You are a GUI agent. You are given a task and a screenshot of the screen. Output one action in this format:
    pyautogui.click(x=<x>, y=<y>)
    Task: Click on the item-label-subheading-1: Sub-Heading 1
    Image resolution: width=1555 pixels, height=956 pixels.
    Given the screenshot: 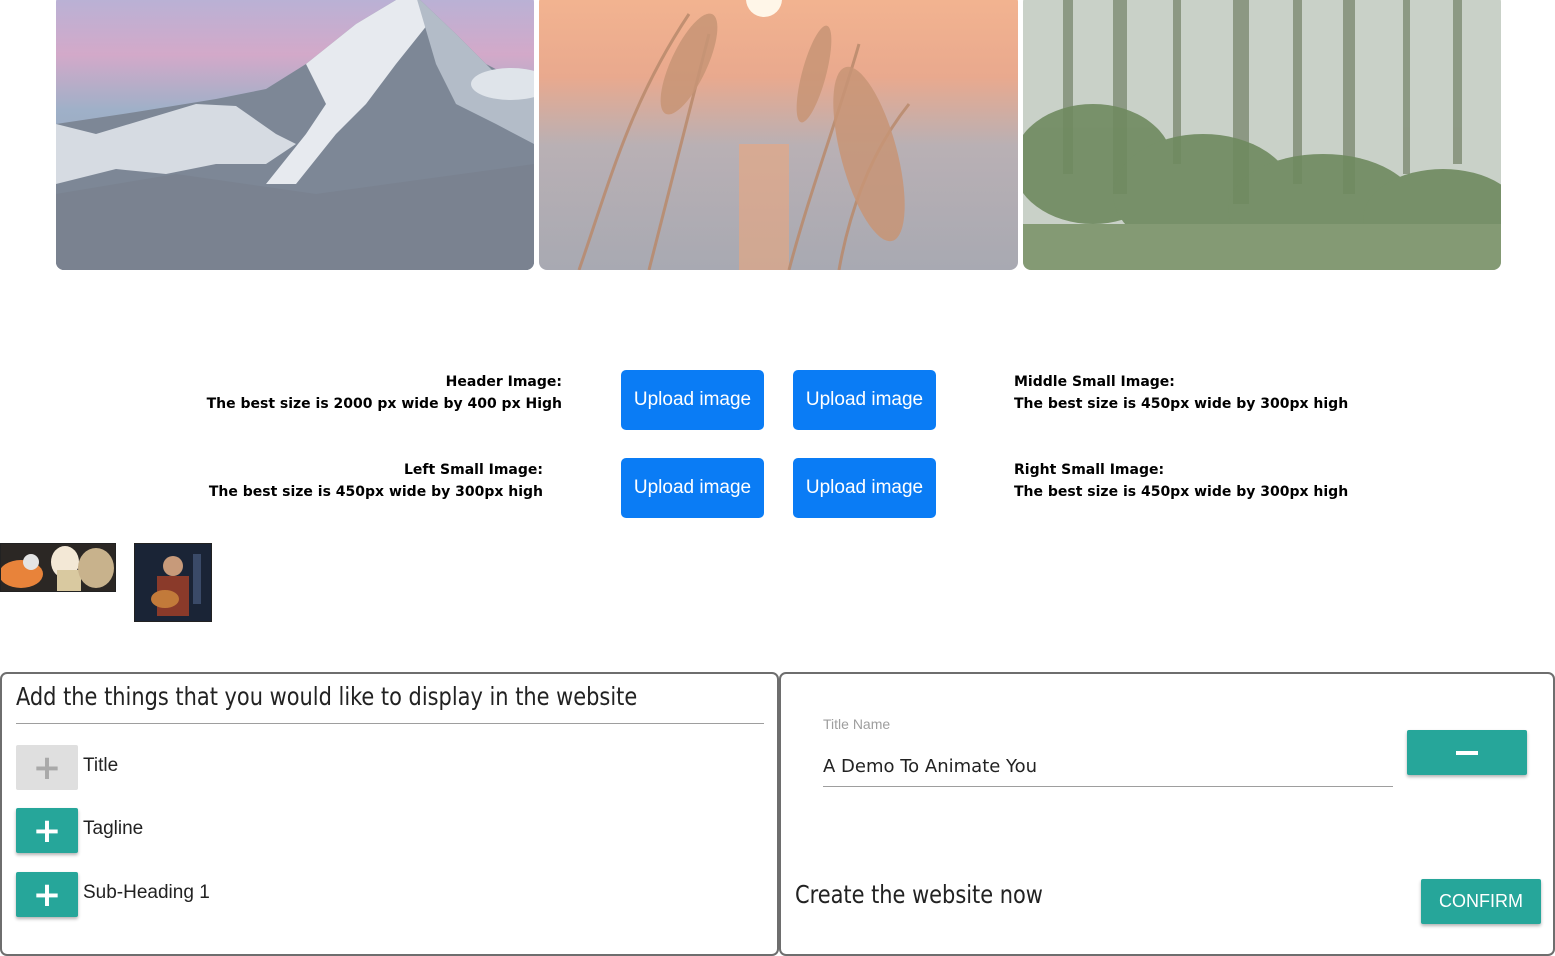 What is the action you would take?
    pyautogui.click(x=146, y=892)
    